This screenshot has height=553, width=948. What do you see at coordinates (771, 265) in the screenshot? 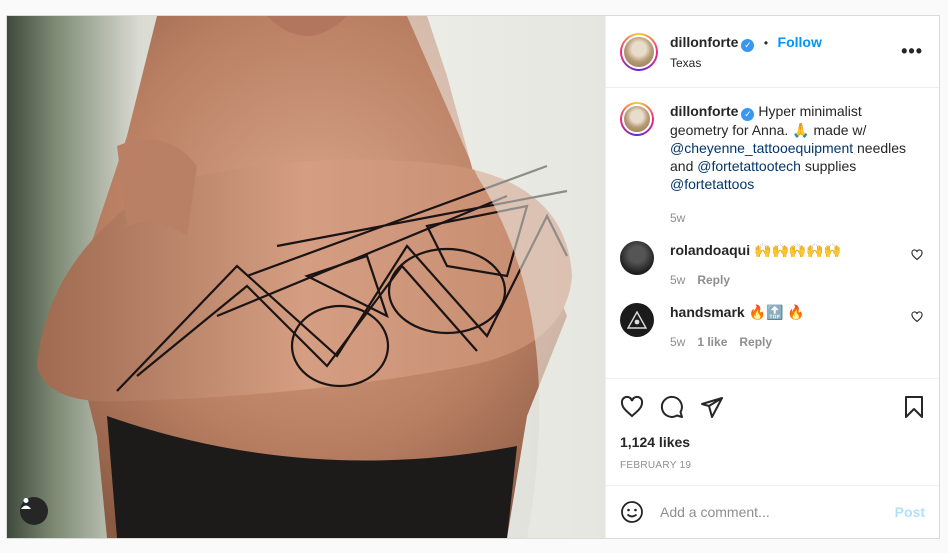
I see `comment-row: rolandoaqui 🙌🙌🙌🙌🙌 5w Reply` at bounding box center [771, 265].